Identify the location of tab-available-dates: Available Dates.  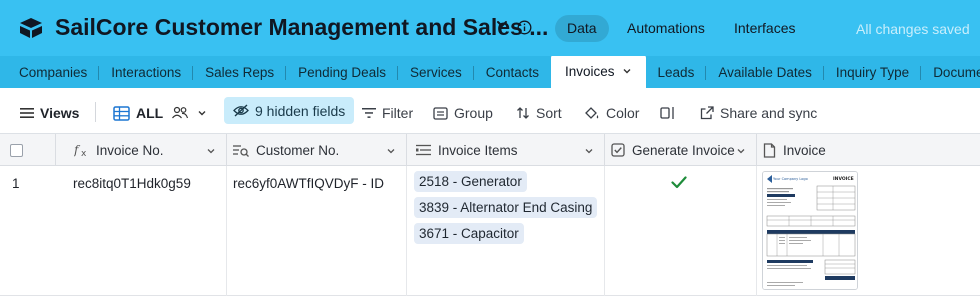
(765, 72).